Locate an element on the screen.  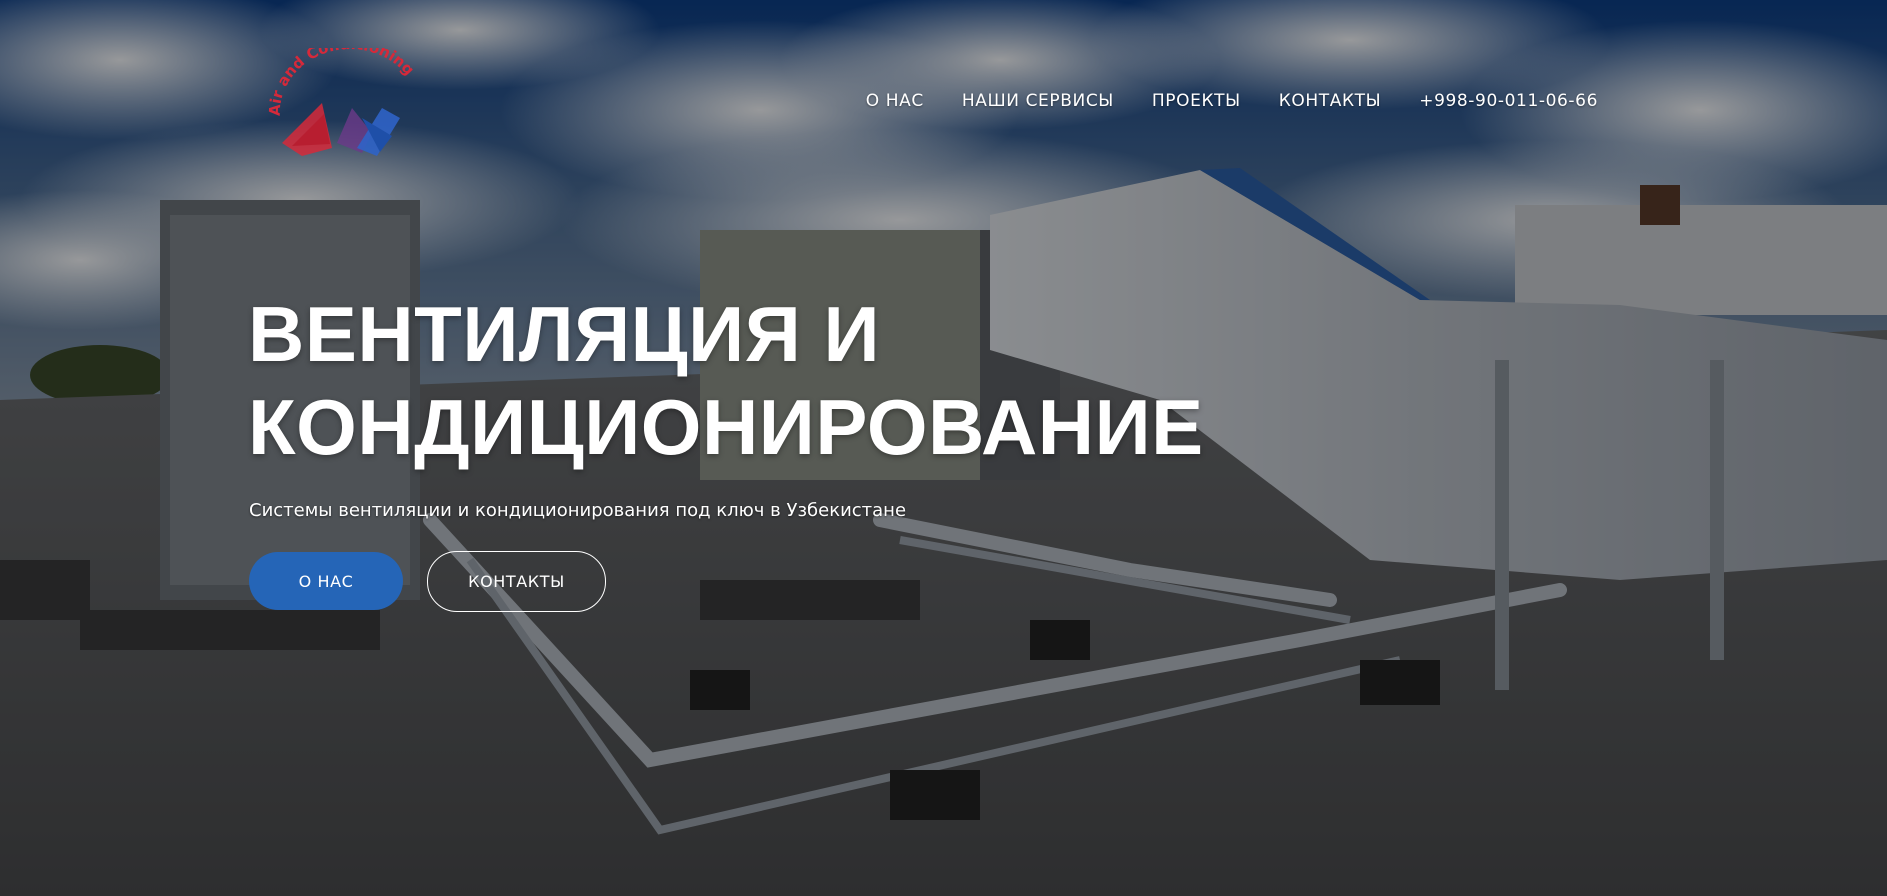
contacts-button: КОНТАКТЫ is located at coordinates (516, 581).